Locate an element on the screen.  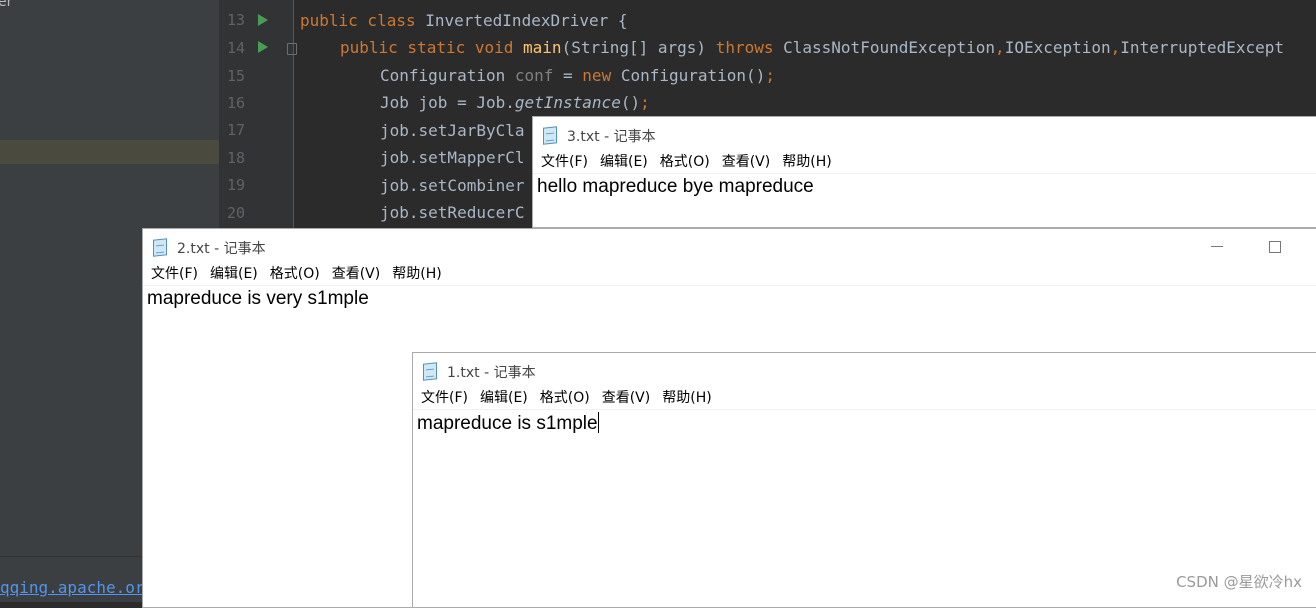
watermark: CSDN @星欲冷hx is located at coordinates (1239, 582).